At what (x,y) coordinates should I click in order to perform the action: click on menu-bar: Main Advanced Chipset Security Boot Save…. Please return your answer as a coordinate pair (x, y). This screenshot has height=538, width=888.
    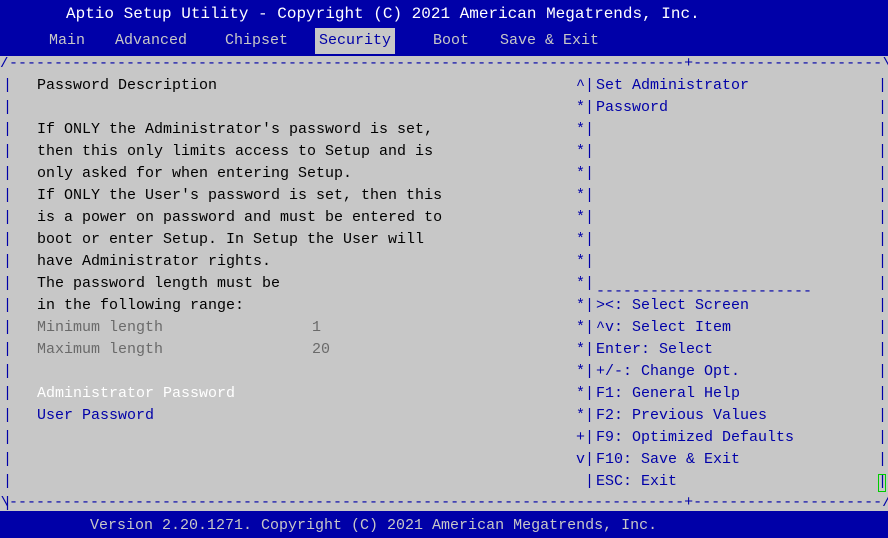
    Looking at the image, I should click on (444, 41).